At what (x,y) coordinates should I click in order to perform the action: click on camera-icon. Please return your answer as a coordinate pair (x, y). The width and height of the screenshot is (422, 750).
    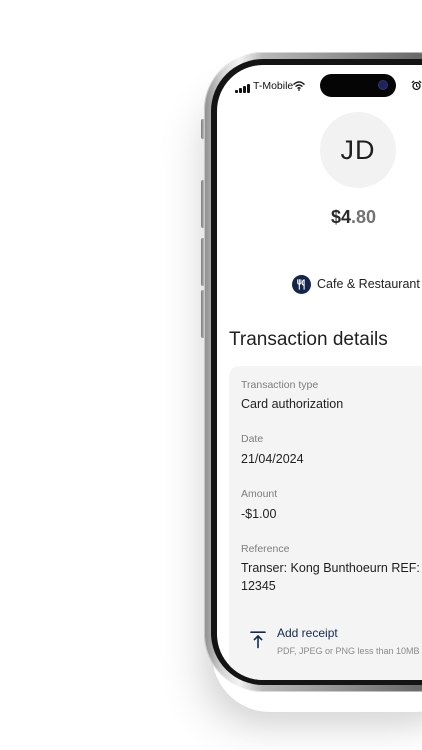
    Looking at the image, I should click on (383, 85).